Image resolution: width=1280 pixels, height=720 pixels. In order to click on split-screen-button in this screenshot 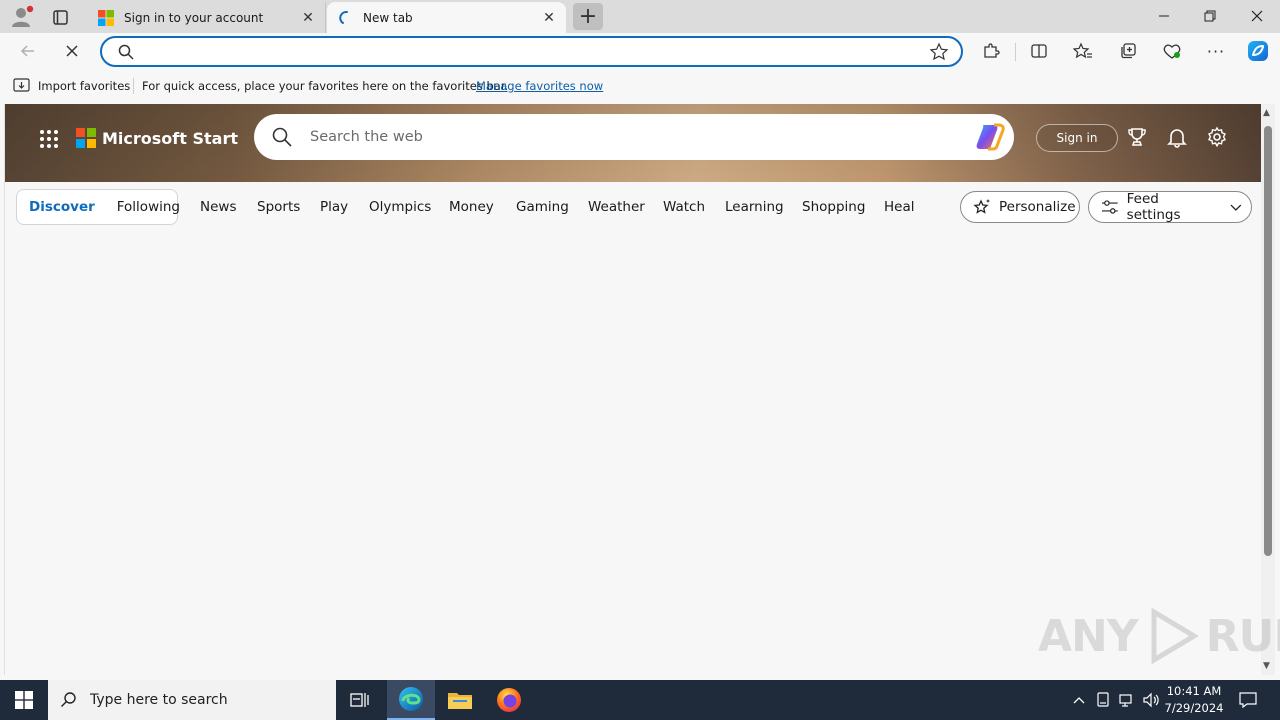, I will do `click(1039, 51)`.